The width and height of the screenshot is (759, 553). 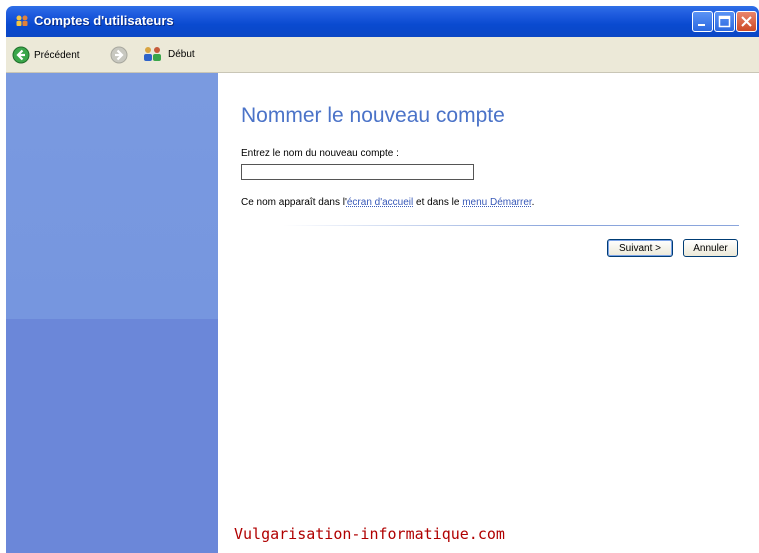 What do you see at coordinates (701, 25) in the screenshot?
I see `minimize-icon` at bounding box center [701, 25].